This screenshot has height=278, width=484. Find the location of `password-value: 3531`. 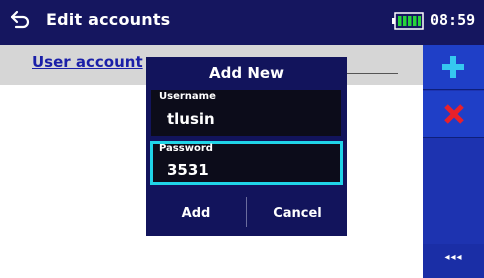

password-value: 3531 is located at coordinates (188, 170).